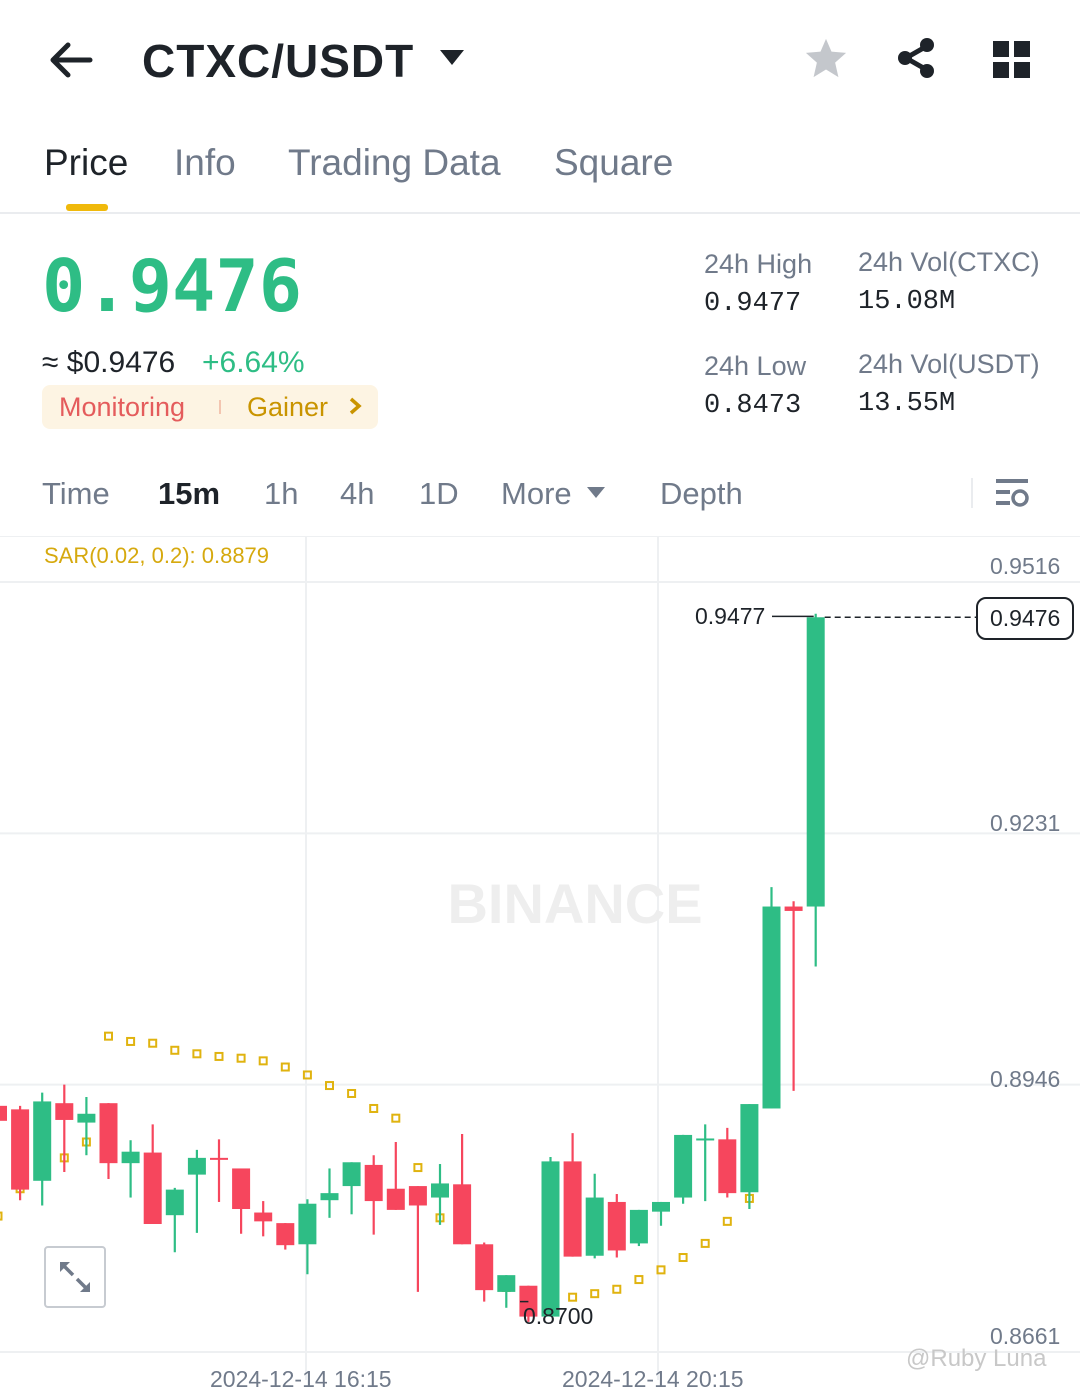 This screenshot has height=1393, width=1080. What do you see at coordinates (287, 407) in the screenshot?
I see `tag-gainer: Gainer` at bounding box center [287, 407].